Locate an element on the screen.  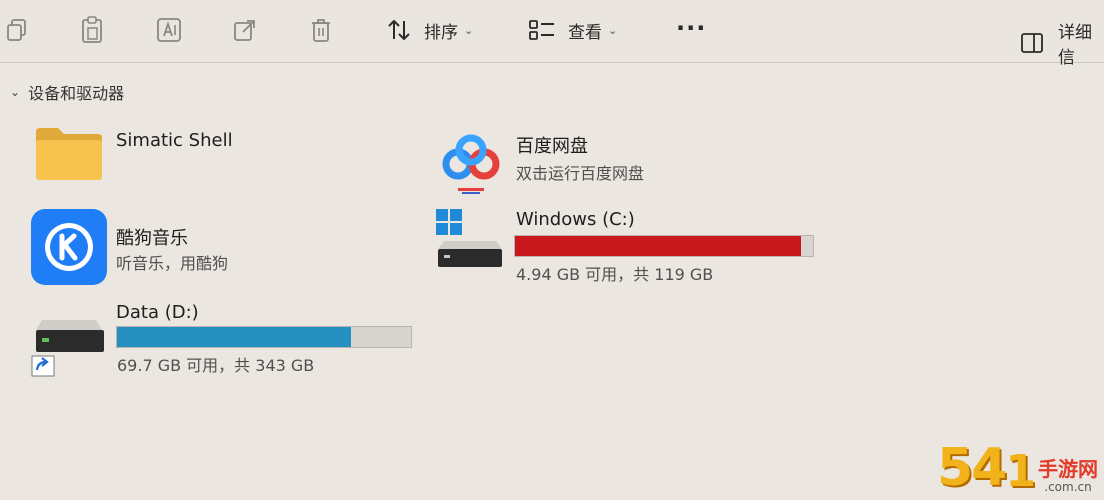
clipboard-icon is located at coordinates (92, 30).